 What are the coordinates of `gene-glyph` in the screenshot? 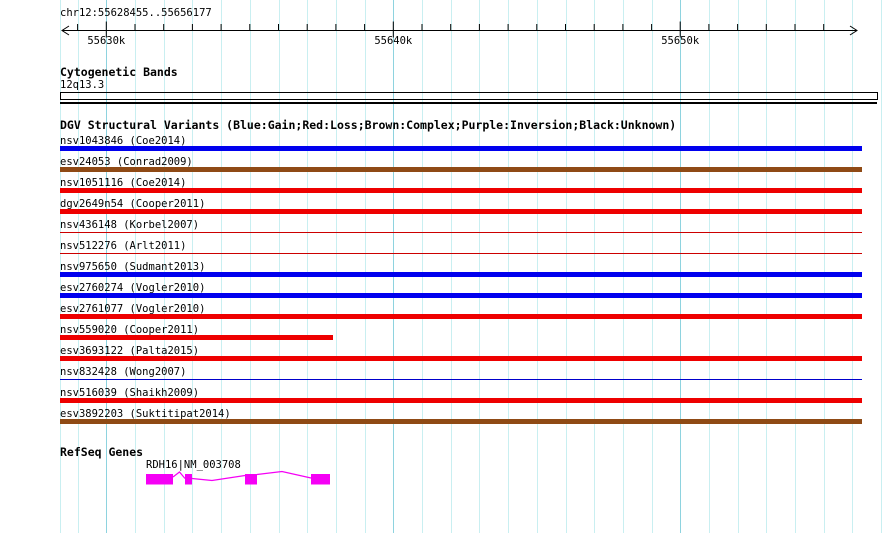 It's located at (445, 479).